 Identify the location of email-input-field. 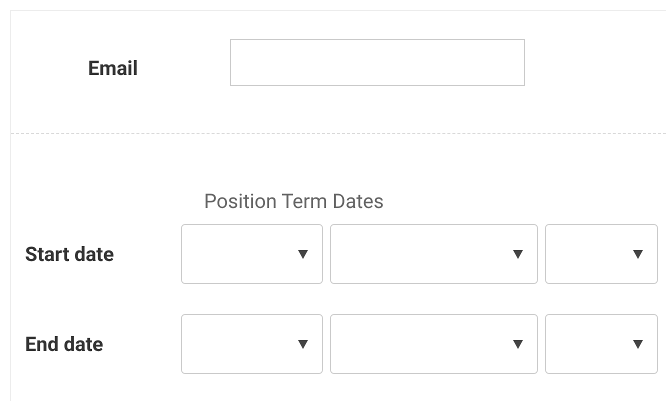
(377, 62).